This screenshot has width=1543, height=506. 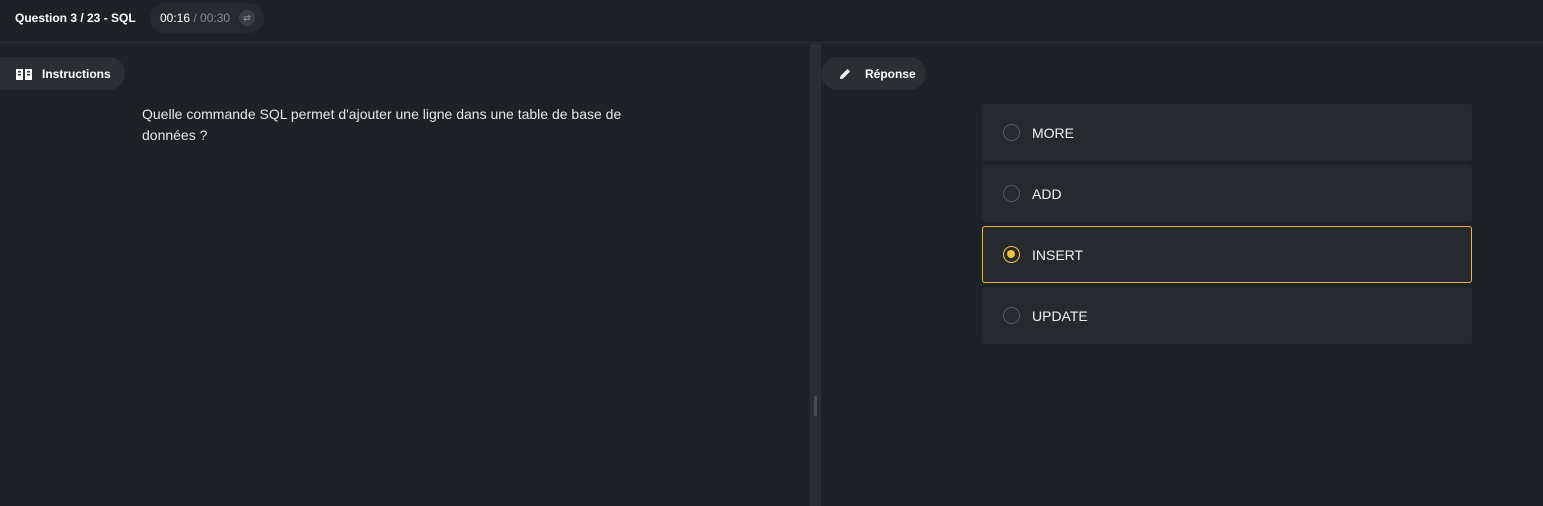 I want to click on tab-reponse-label: Réponse, so click(x=890, y=73).